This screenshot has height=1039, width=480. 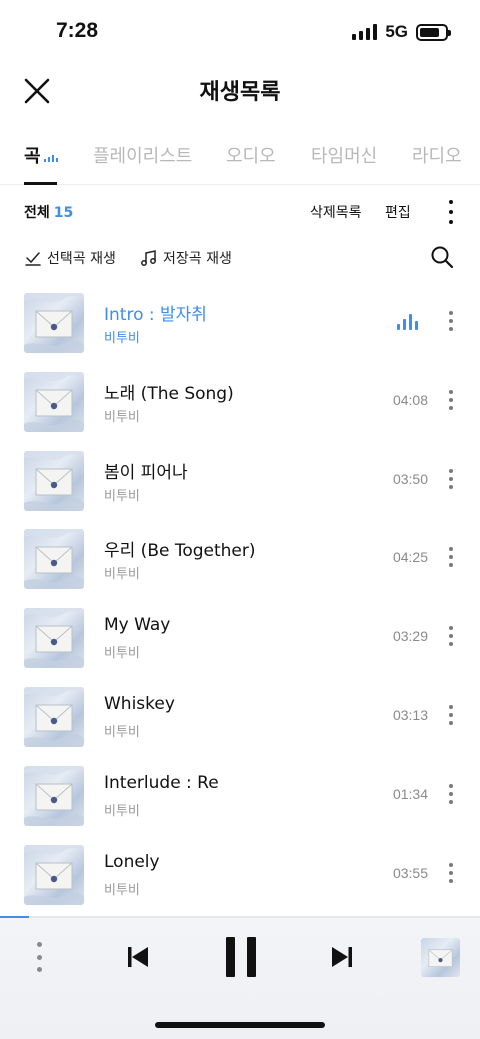 I want to click on status-indicators: 5G, so click(x=401, y=32).